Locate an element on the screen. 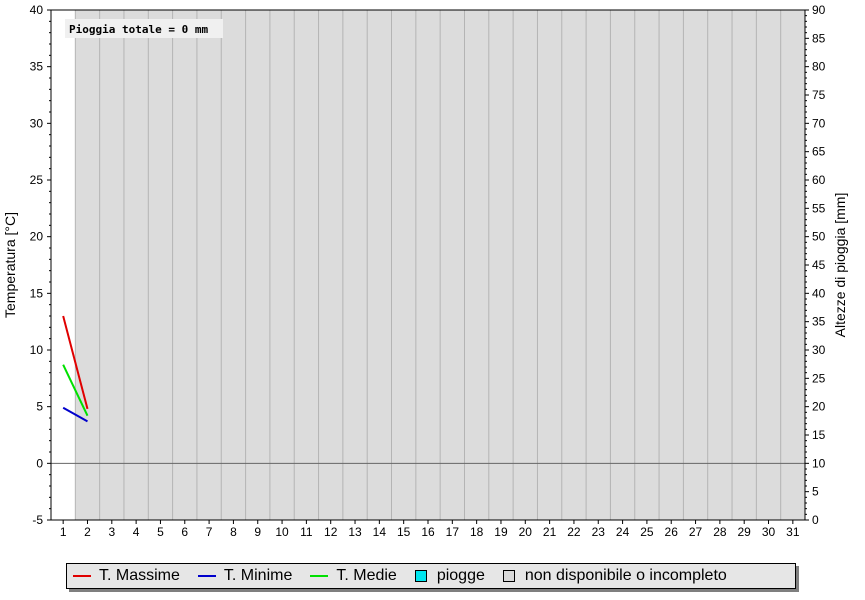 This screenshot has width=865, height=600. y2-tick-label: 10 is located at coordinates (819, 463).